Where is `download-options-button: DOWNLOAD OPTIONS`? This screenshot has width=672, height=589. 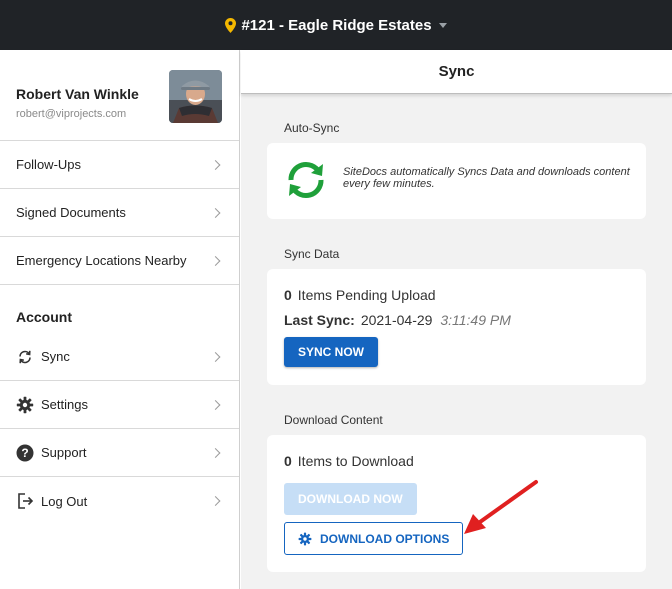 download-options-button: DOWNLOAD OPTIONS is located at coordinates (374, 538).